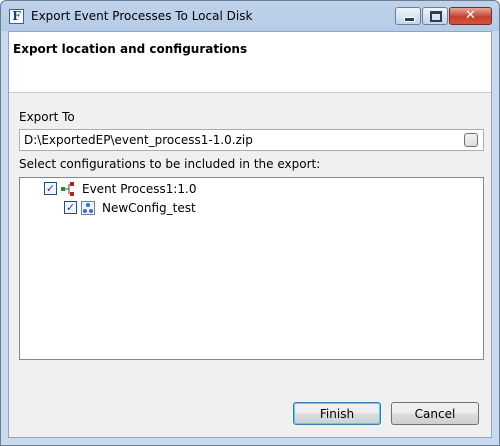 Image resolution: width=500 pixels, height=446 pixels. Describe the element at coordinates (337, 413) in the screenshot. I see `finish-button: Finish` at that location.